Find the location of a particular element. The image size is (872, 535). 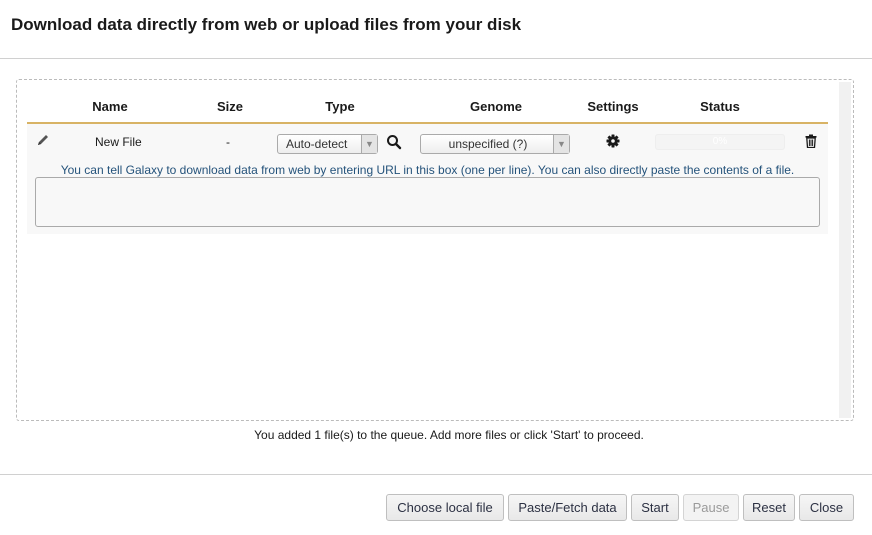

scrollbar is located at coordinates (845, 250).